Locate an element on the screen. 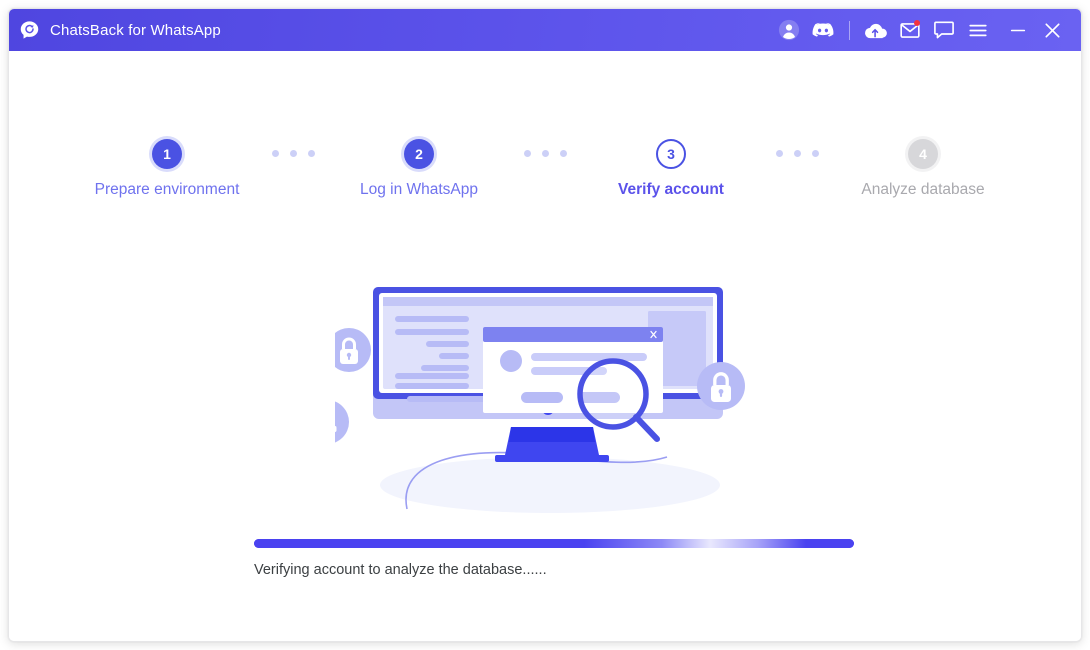  notification-badge-dot is located at coordinates (917, 23).